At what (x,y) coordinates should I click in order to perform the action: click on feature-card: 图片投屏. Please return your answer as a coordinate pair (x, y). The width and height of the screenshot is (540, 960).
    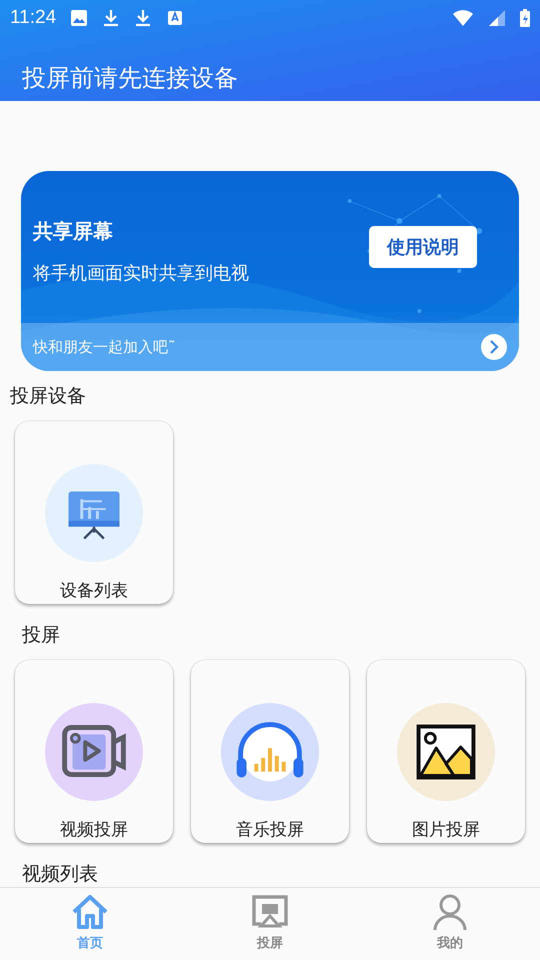
    Looking at the image, I should click on (446, 751).